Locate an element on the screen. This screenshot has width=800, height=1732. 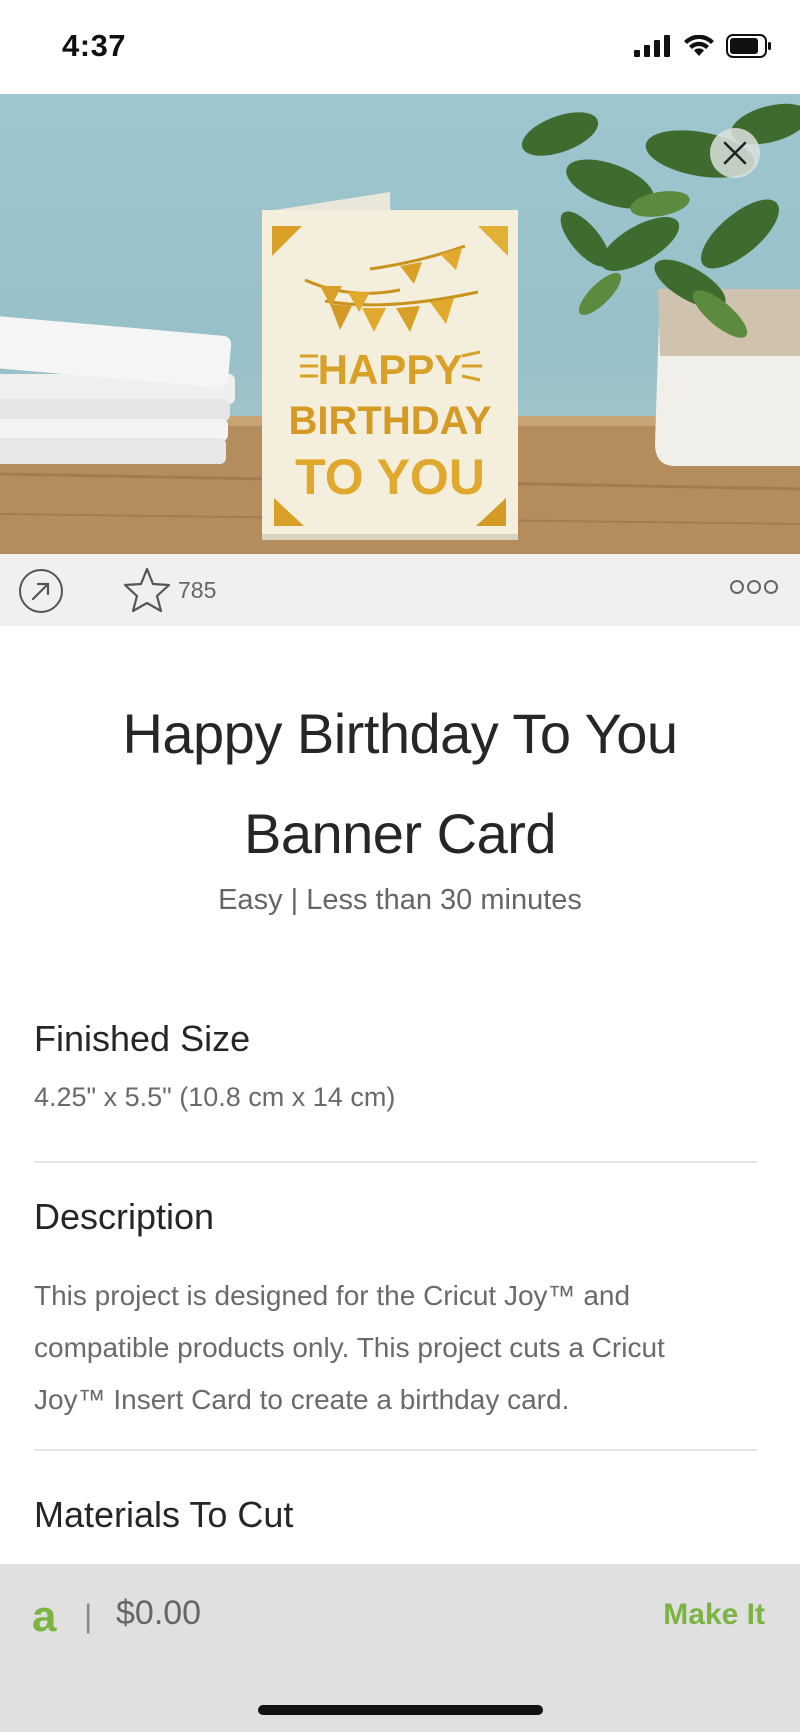
more-options-button is located at coordinates (754, 587).